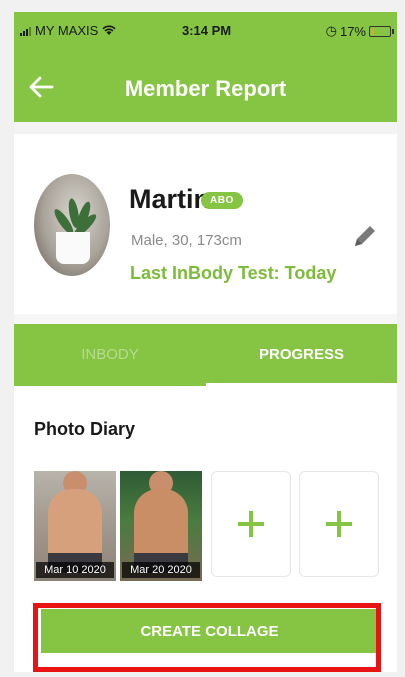  I want to click on battery-info: ◷ 17%, so click(359, 31).